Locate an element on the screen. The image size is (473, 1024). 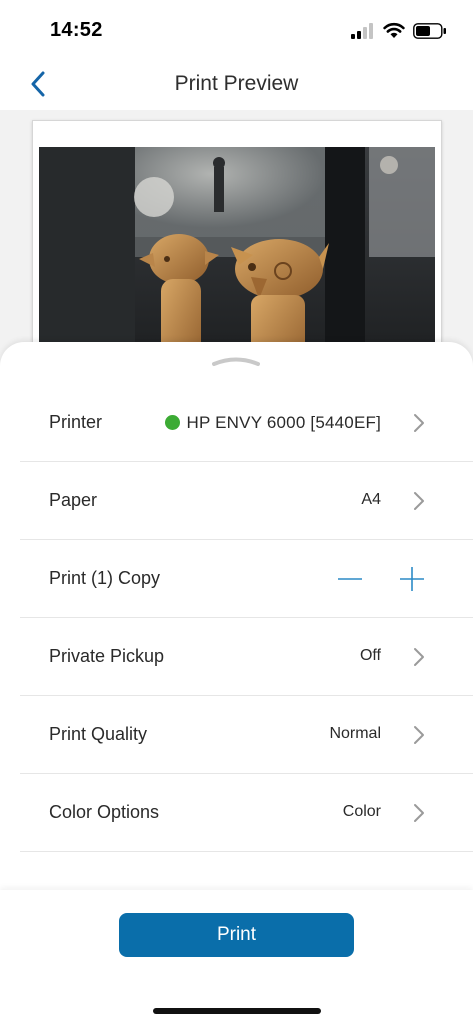
printer-status-dot is located at coordinates (172, 422).